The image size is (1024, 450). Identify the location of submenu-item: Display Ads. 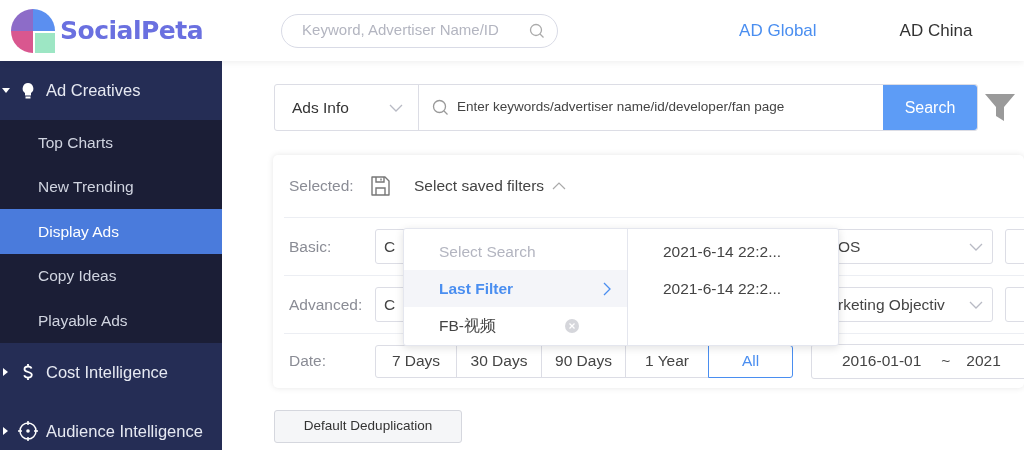
(111, 231).